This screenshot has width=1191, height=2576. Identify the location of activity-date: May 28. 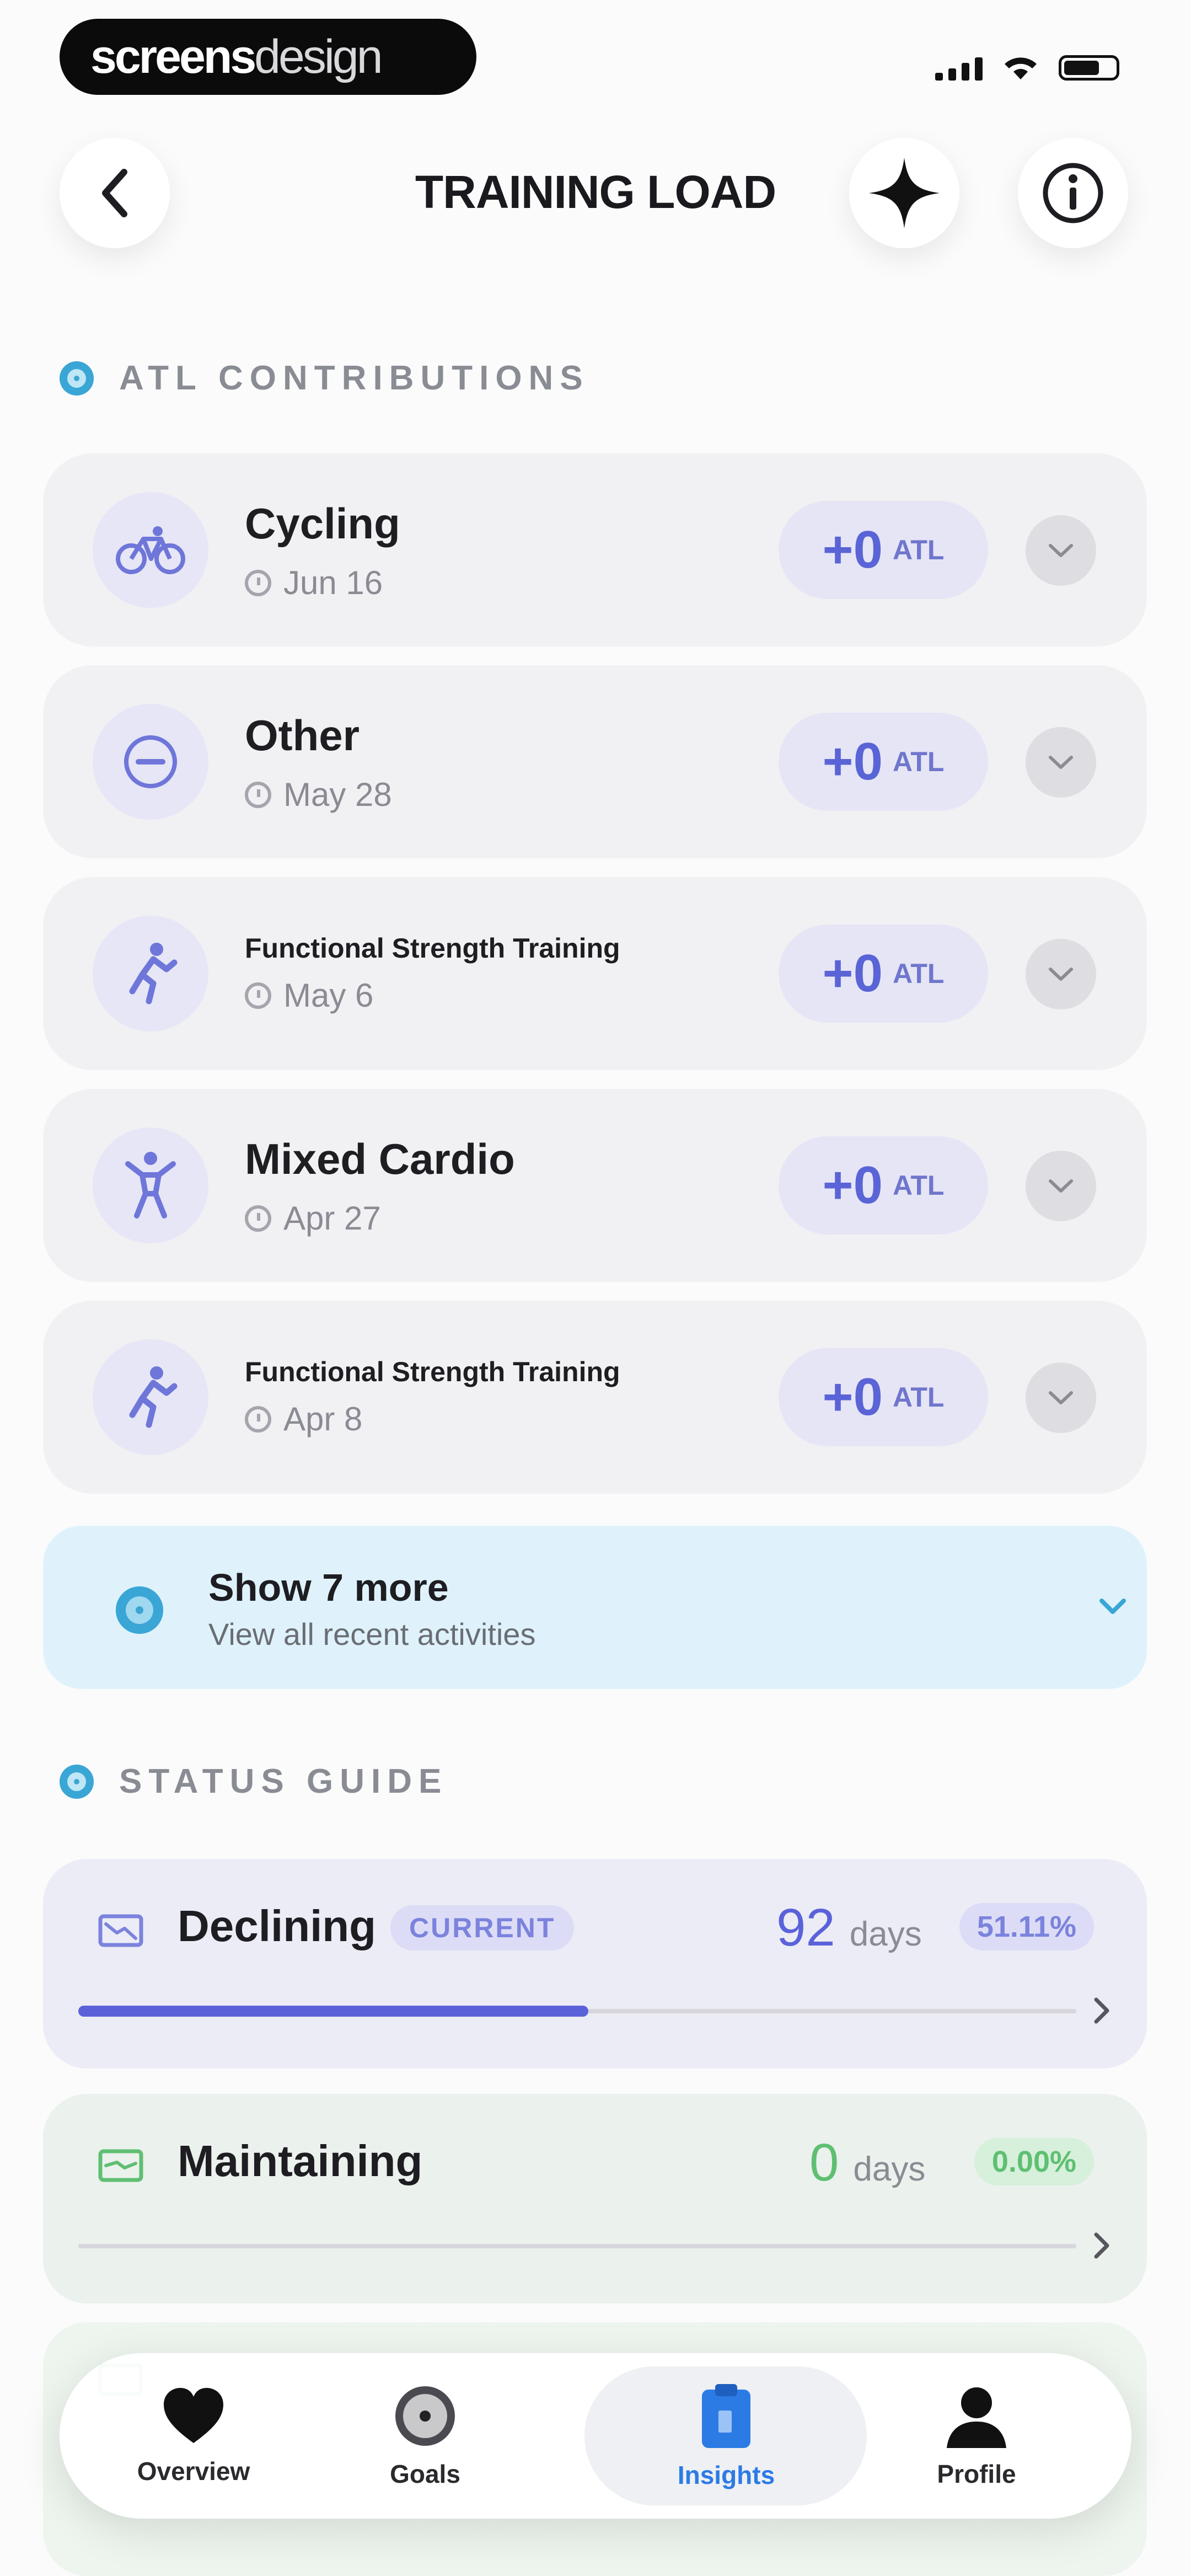
(319, 795).